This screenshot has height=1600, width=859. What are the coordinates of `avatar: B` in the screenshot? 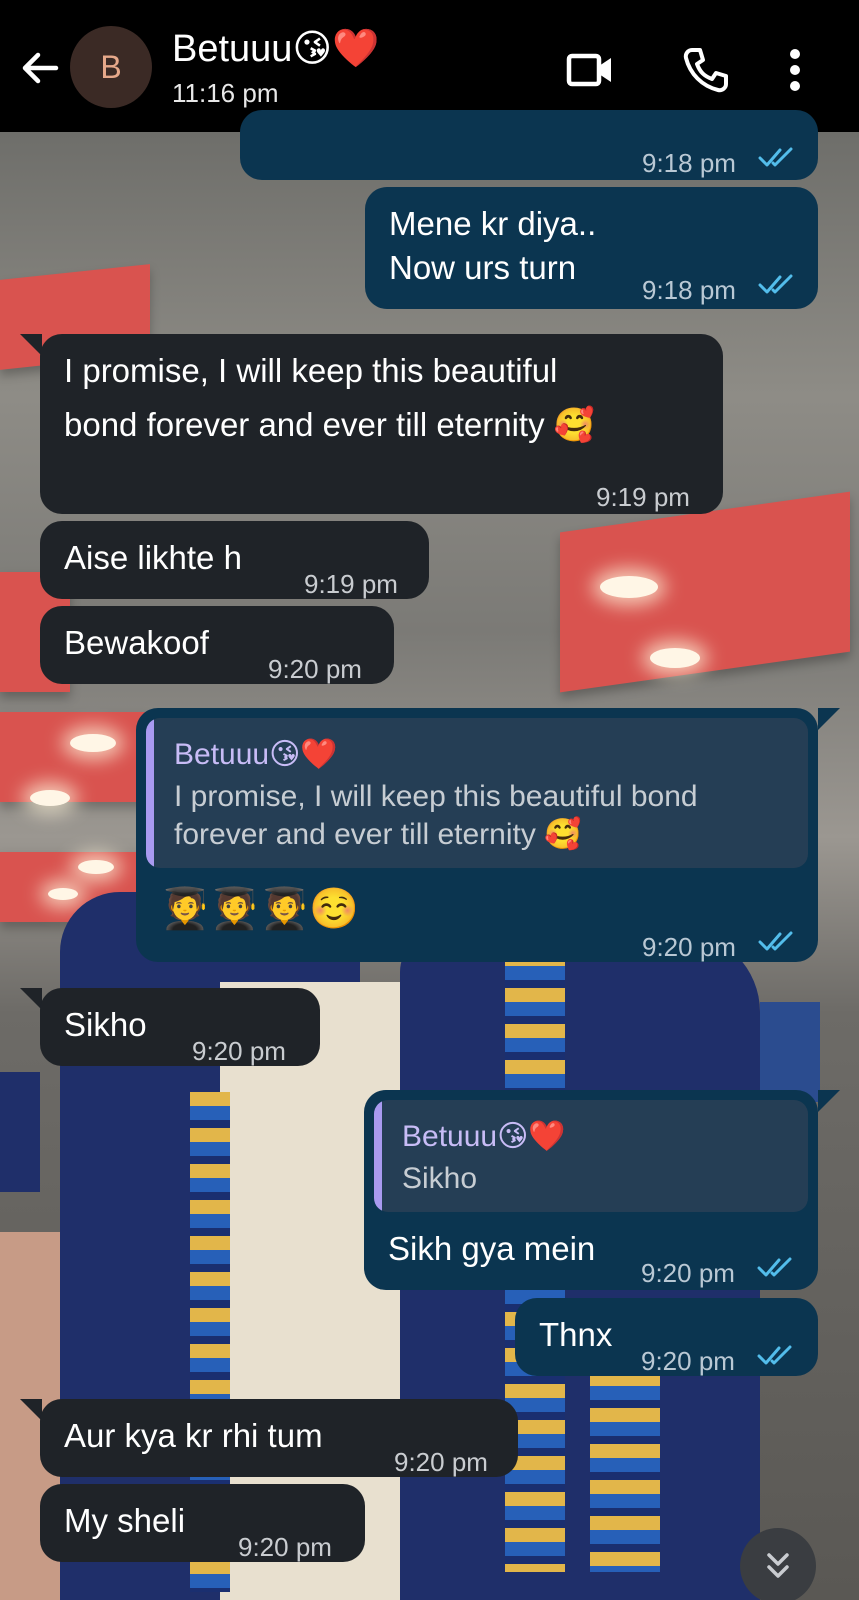 It's located at (111, 67).